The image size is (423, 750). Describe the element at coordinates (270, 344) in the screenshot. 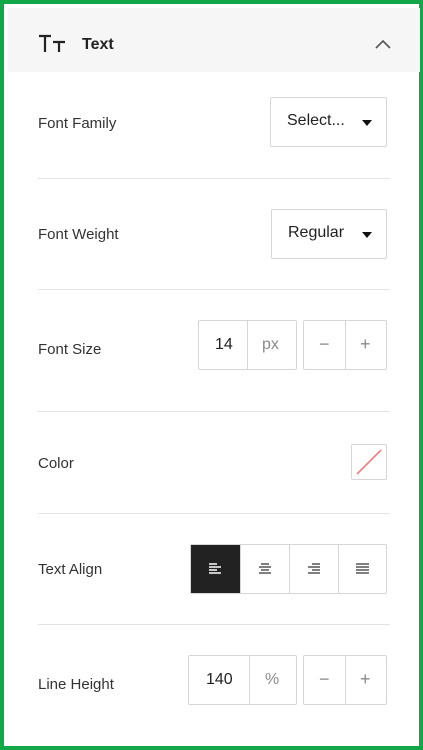

I see `font-size-unit: px` at that location.